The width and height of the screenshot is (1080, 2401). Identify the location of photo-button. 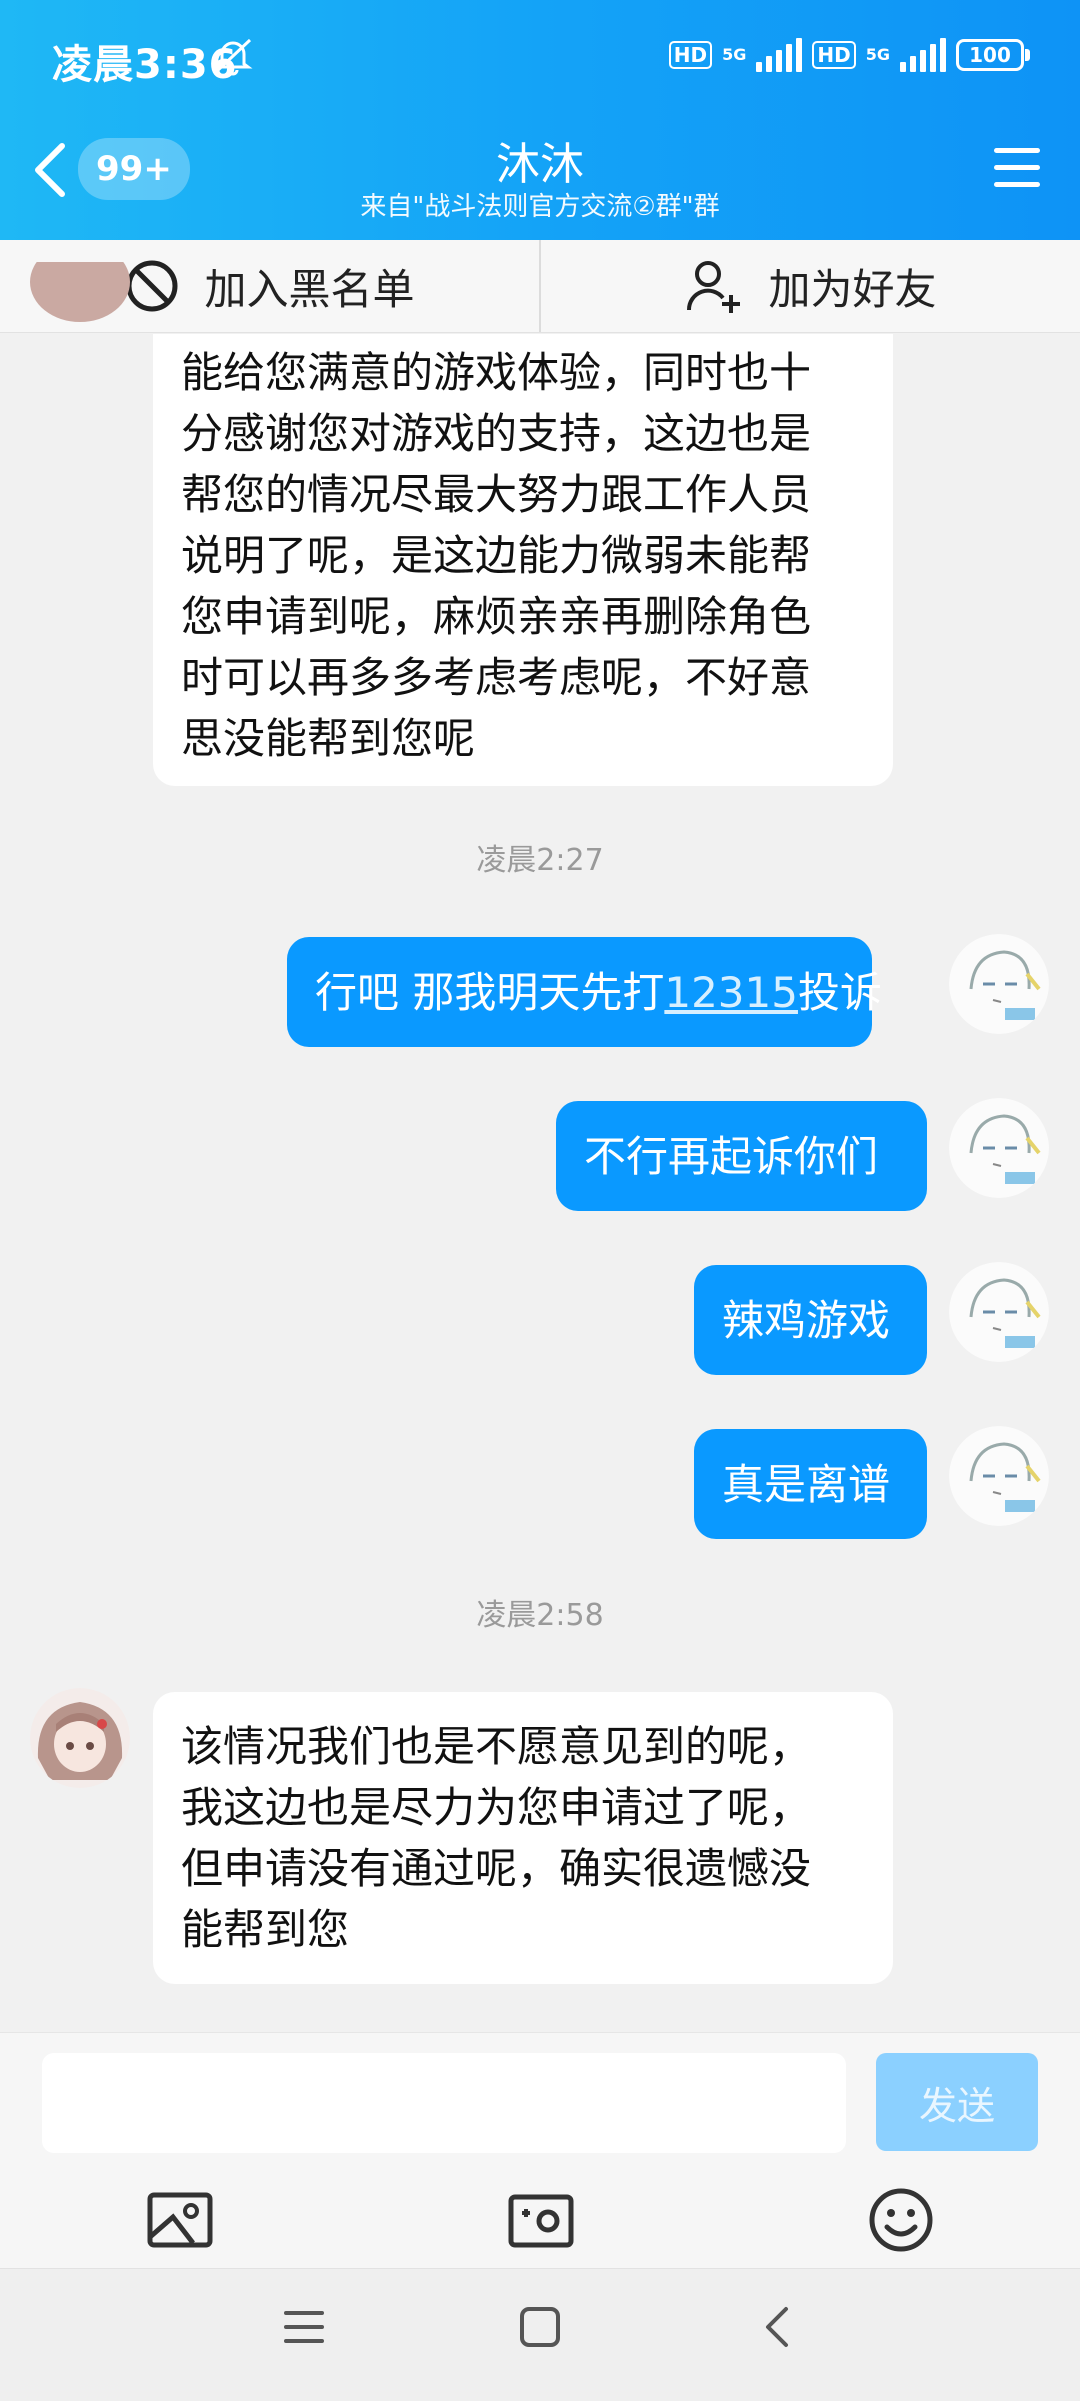
(180, 2220).